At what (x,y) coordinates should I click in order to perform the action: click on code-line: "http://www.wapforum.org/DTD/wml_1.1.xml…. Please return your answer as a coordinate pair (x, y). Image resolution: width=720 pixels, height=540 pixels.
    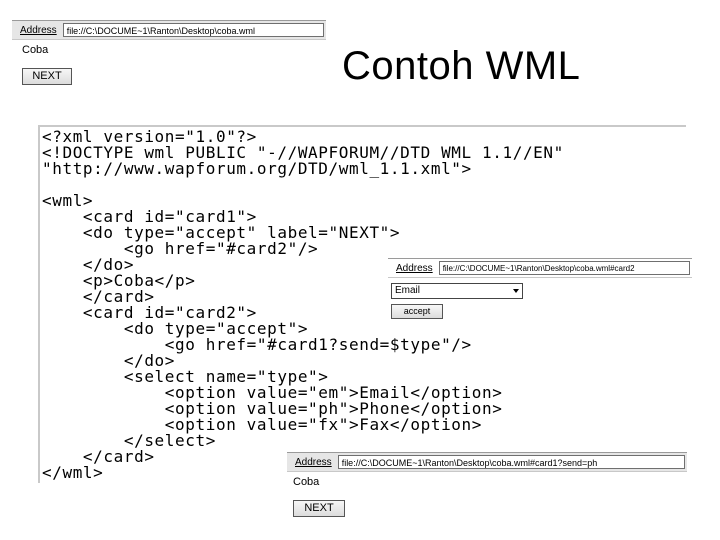
    Looking at the image, I should click on (257, 168).